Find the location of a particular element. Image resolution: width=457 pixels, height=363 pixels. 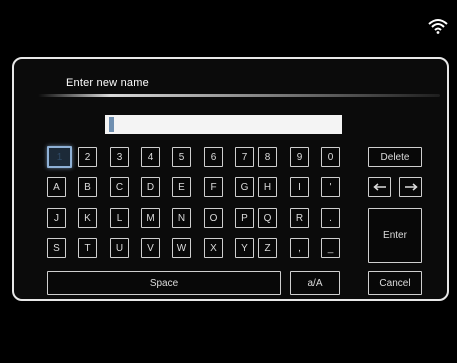

key-9: 9 is located at coordinates (299, 157).